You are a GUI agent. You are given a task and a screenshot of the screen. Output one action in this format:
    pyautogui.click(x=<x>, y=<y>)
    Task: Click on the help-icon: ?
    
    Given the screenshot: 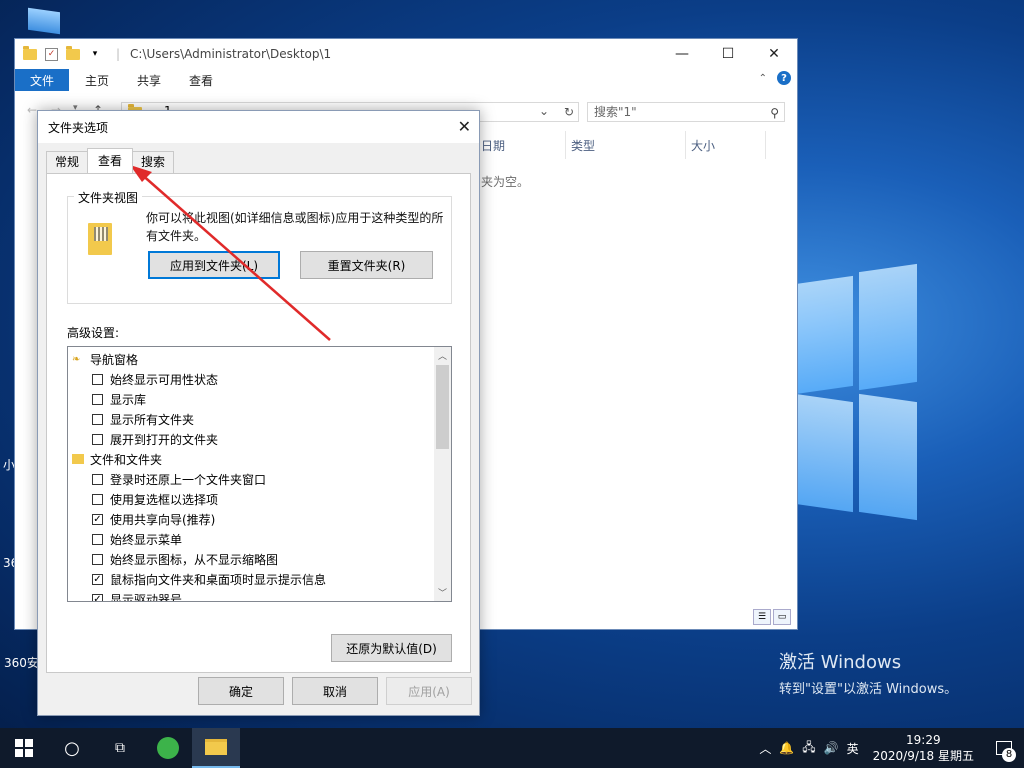 What is the action you would take?
    pyautogui.click(x=784, y=78)
    